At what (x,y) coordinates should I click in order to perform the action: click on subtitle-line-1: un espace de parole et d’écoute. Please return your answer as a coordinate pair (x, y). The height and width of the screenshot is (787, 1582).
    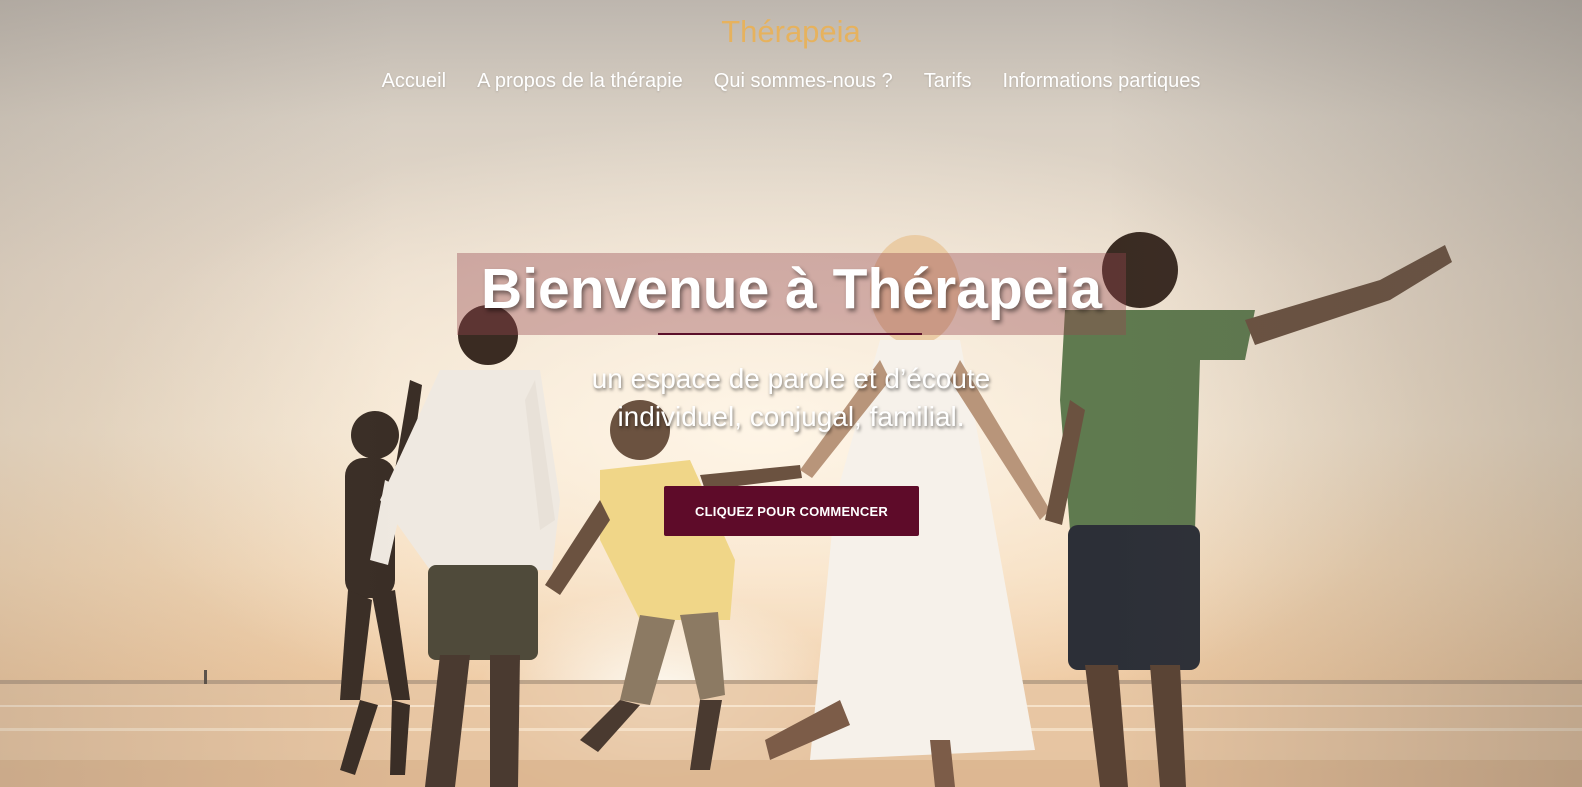
    Looking at the image, I should click on (791, 378).